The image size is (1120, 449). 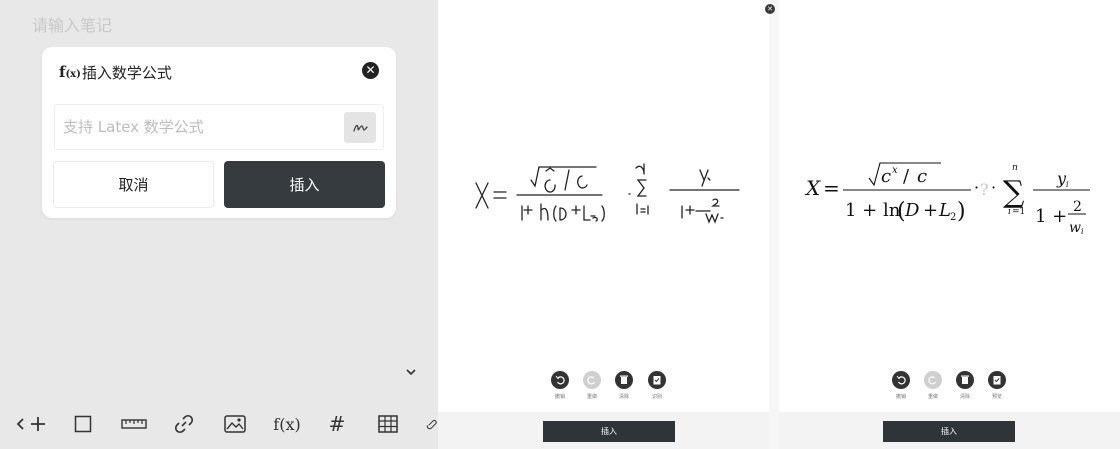 What do you see at coordinates (388, 424) in the screenshot?
I see `table-icon` at bounding box center [388, 424].